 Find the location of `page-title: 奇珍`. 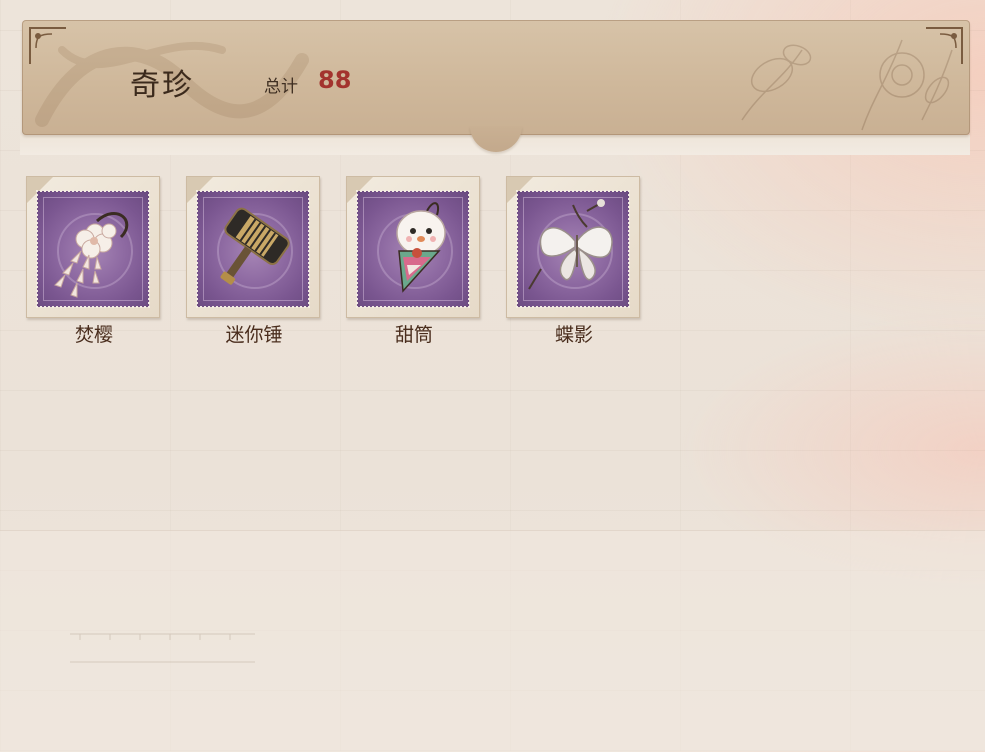

page-title: 奇珍 is located at coordinates (162, 85).